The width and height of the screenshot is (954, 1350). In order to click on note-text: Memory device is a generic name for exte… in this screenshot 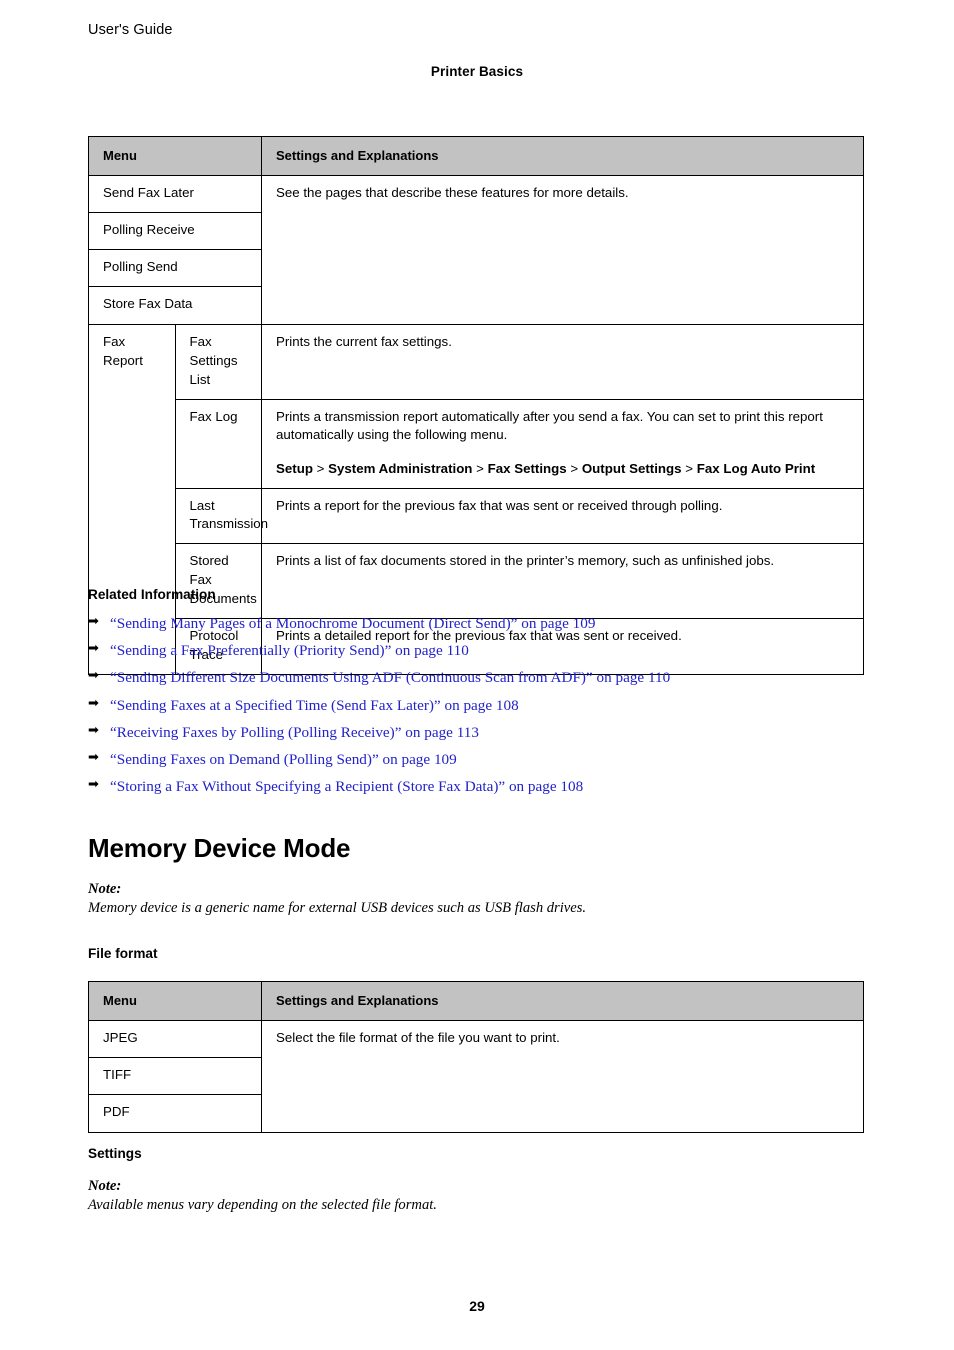, I will do `click(337, 908)`.